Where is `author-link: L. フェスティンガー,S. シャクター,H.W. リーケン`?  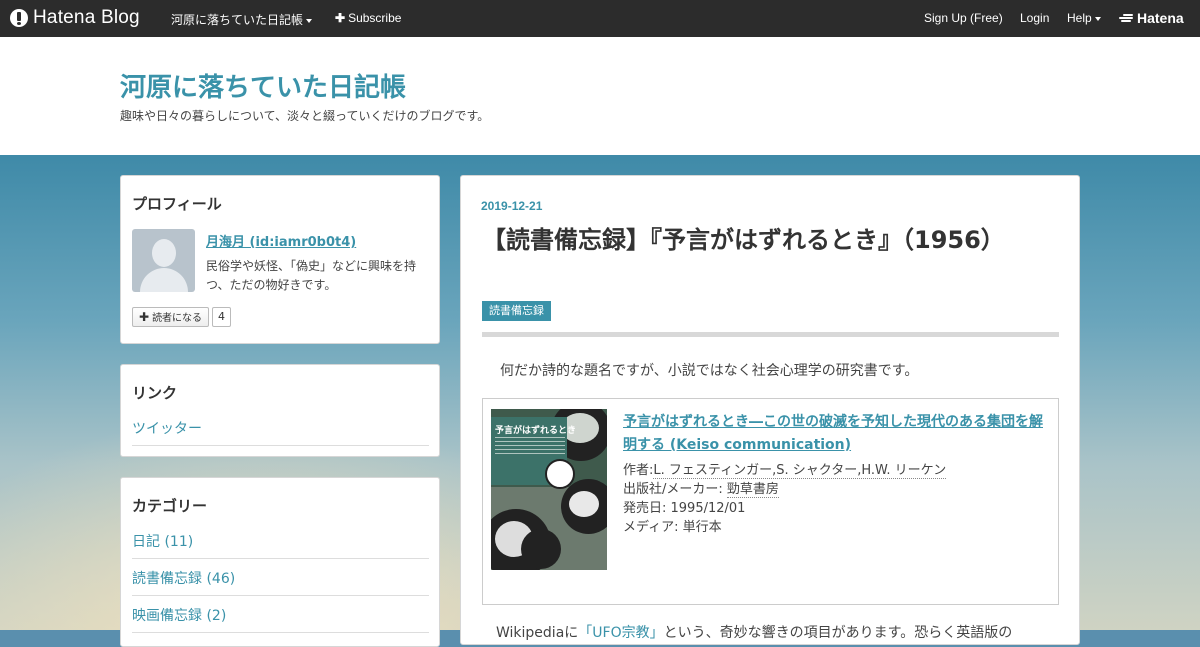
author-link: L. フェスティンガー,S. シャクター,H.W. リーケン is located at coordinates (800, 471).